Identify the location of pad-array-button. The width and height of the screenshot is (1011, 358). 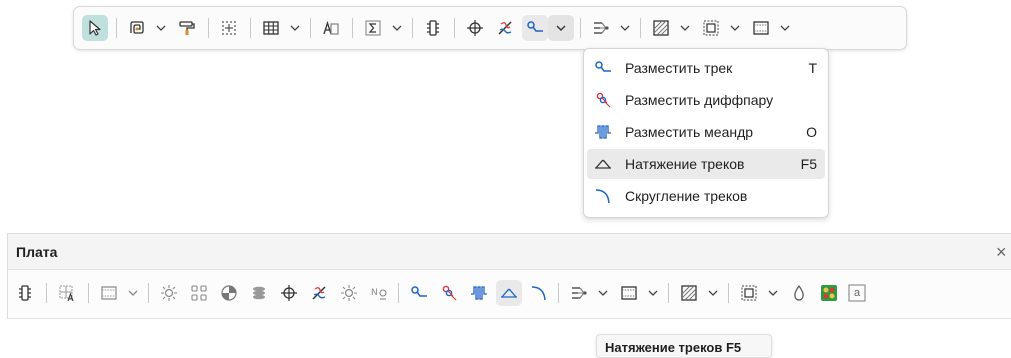
(199, 293).